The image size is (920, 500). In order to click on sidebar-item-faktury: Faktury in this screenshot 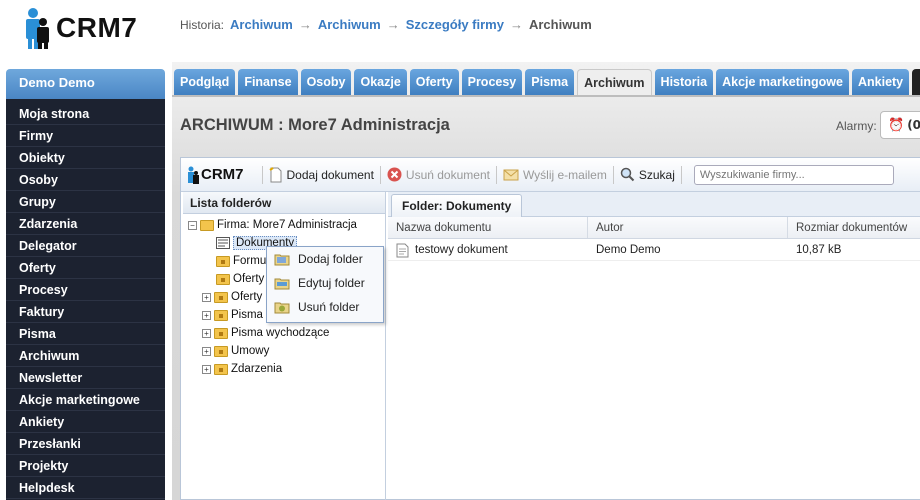, I will do `click(85, 312)`.